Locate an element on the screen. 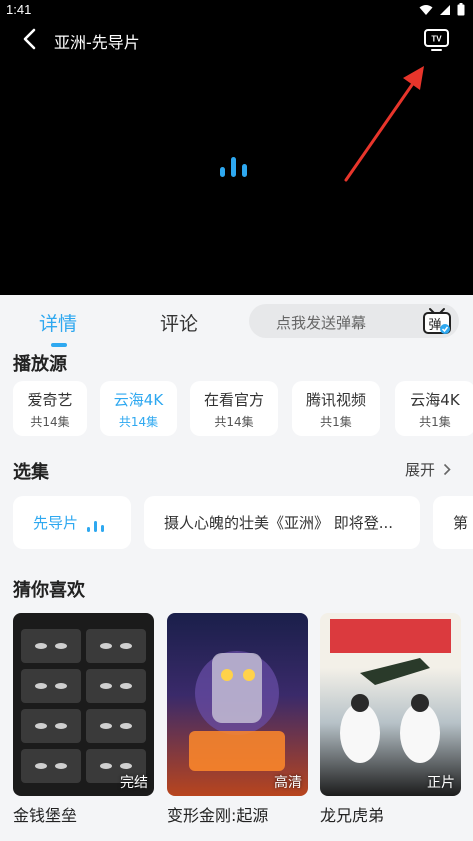 The height and width of the screenshot is (841, 473). tab-bar: 详情 评论 点我发送弹幕 弹 is located at coordinates (236, 321).